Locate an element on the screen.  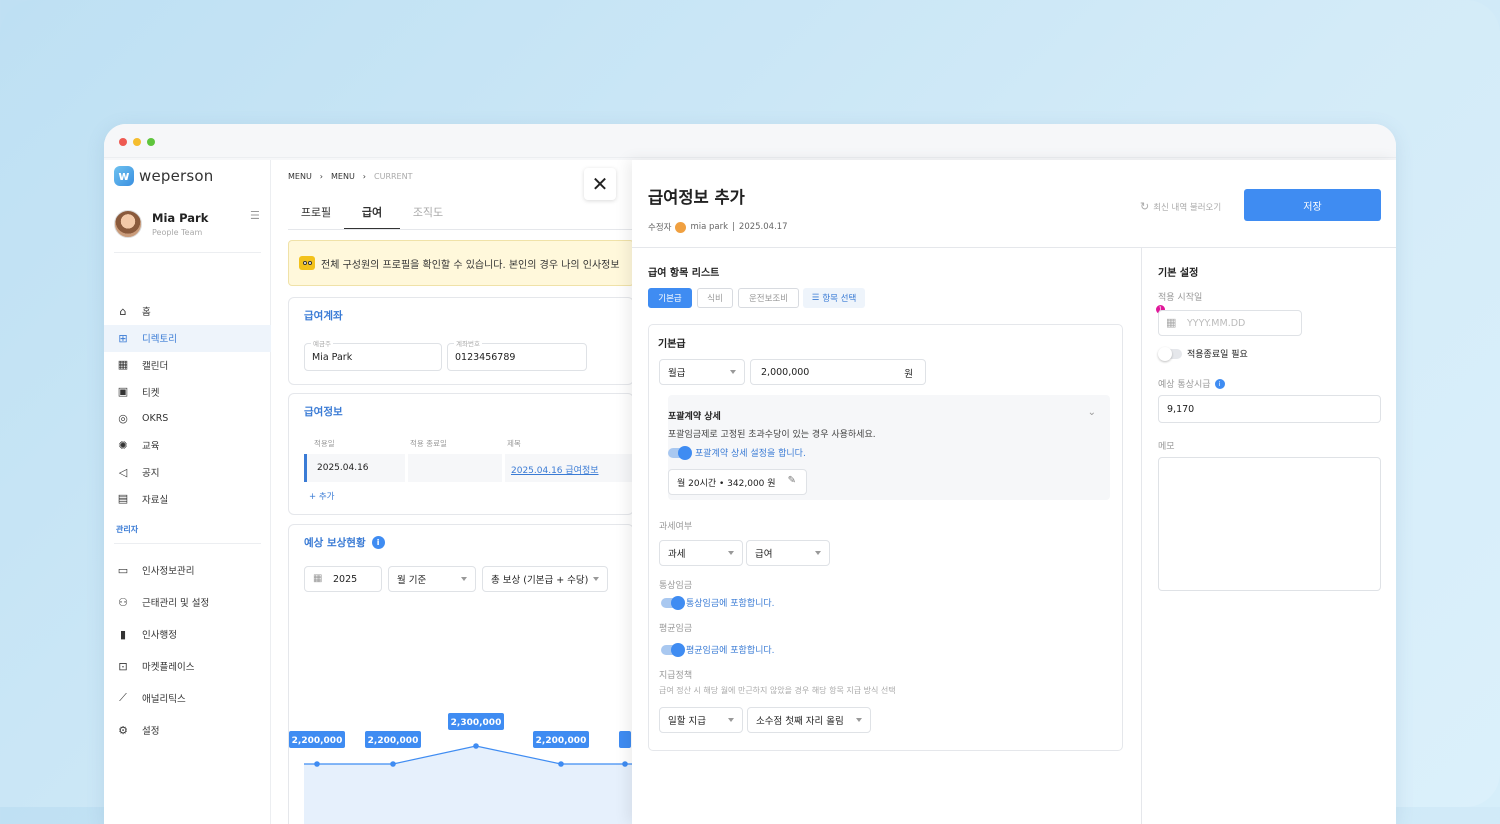
package-toggle is located at coordinates (680, 453).